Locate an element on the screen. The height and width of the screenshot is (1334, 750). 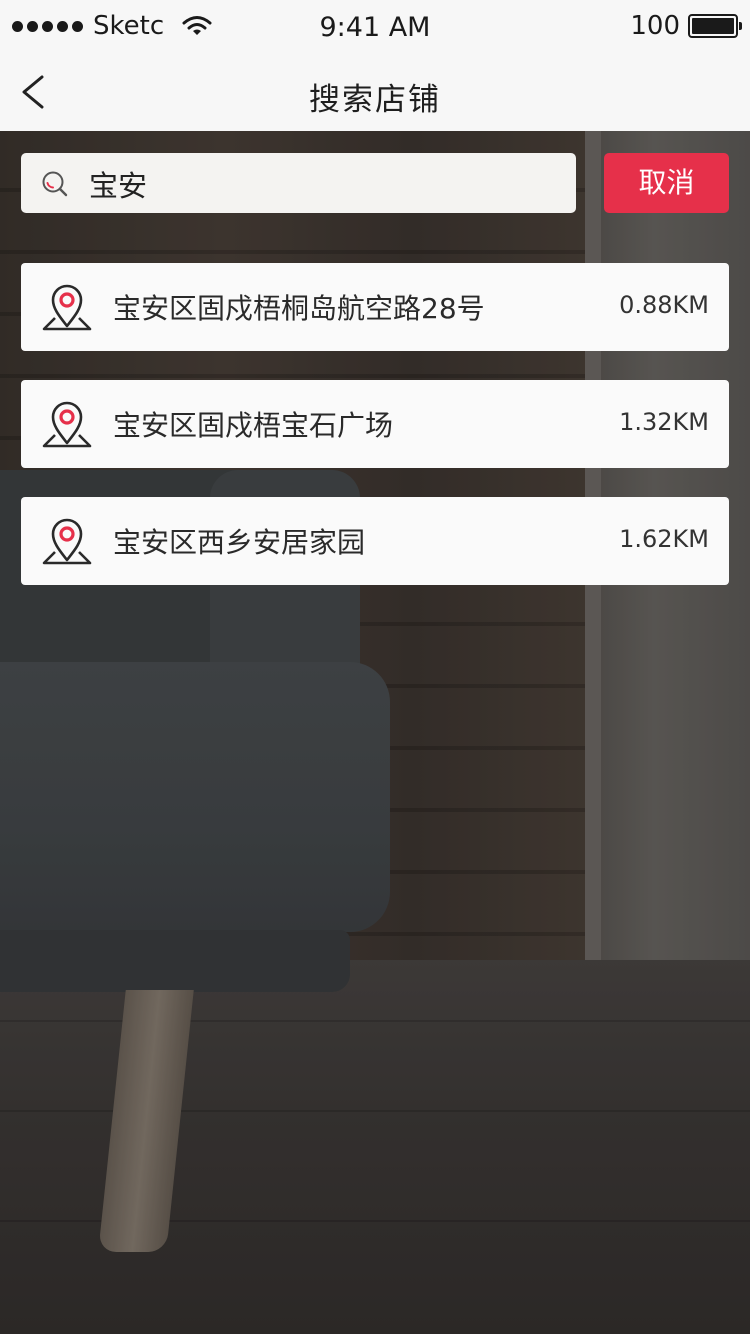
status-bar: Sketc 9:41 AM 100 is located at coordinates (375, 27).